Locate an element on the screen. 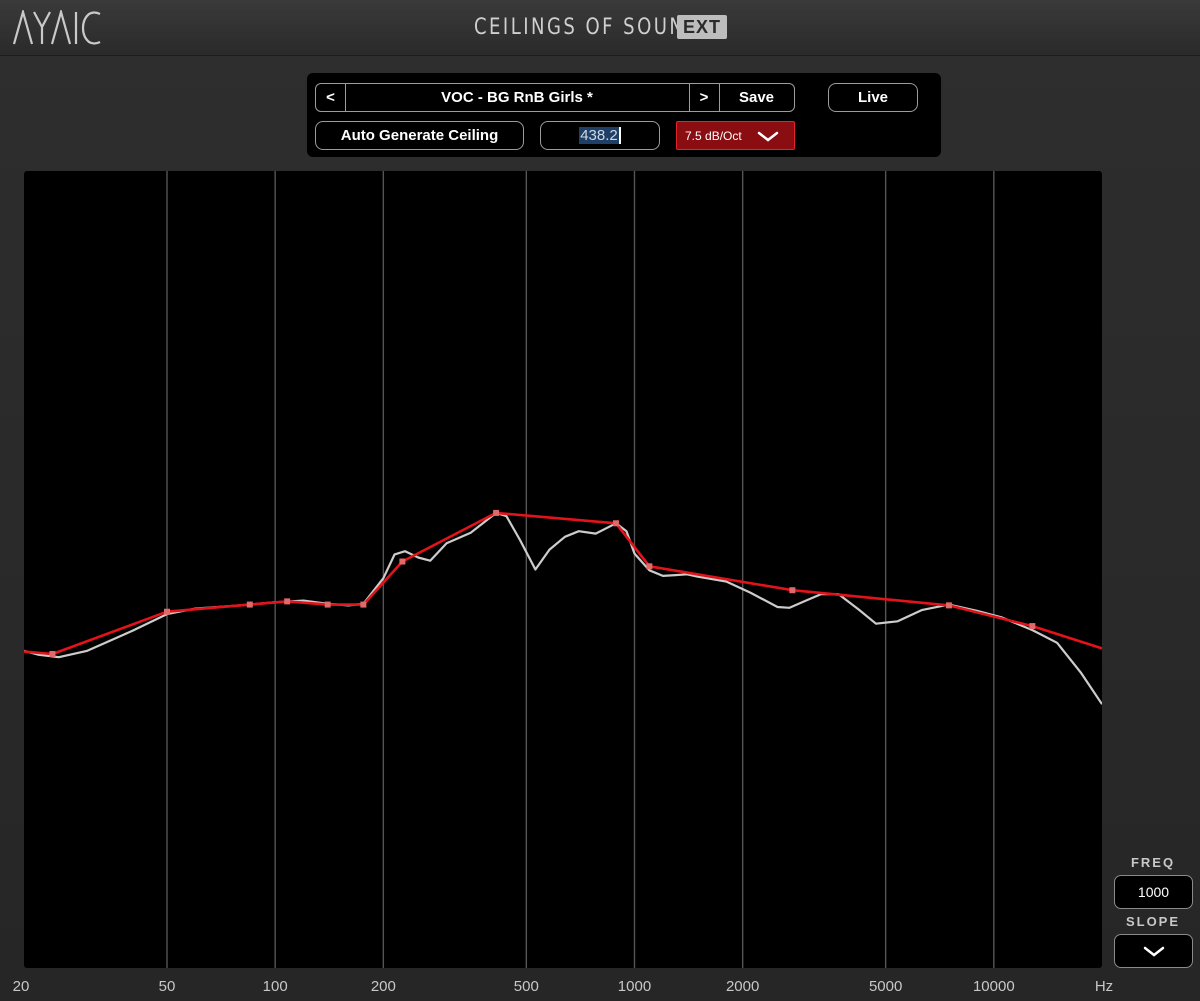  ayaic-logo is located at coordinates (56, 27).